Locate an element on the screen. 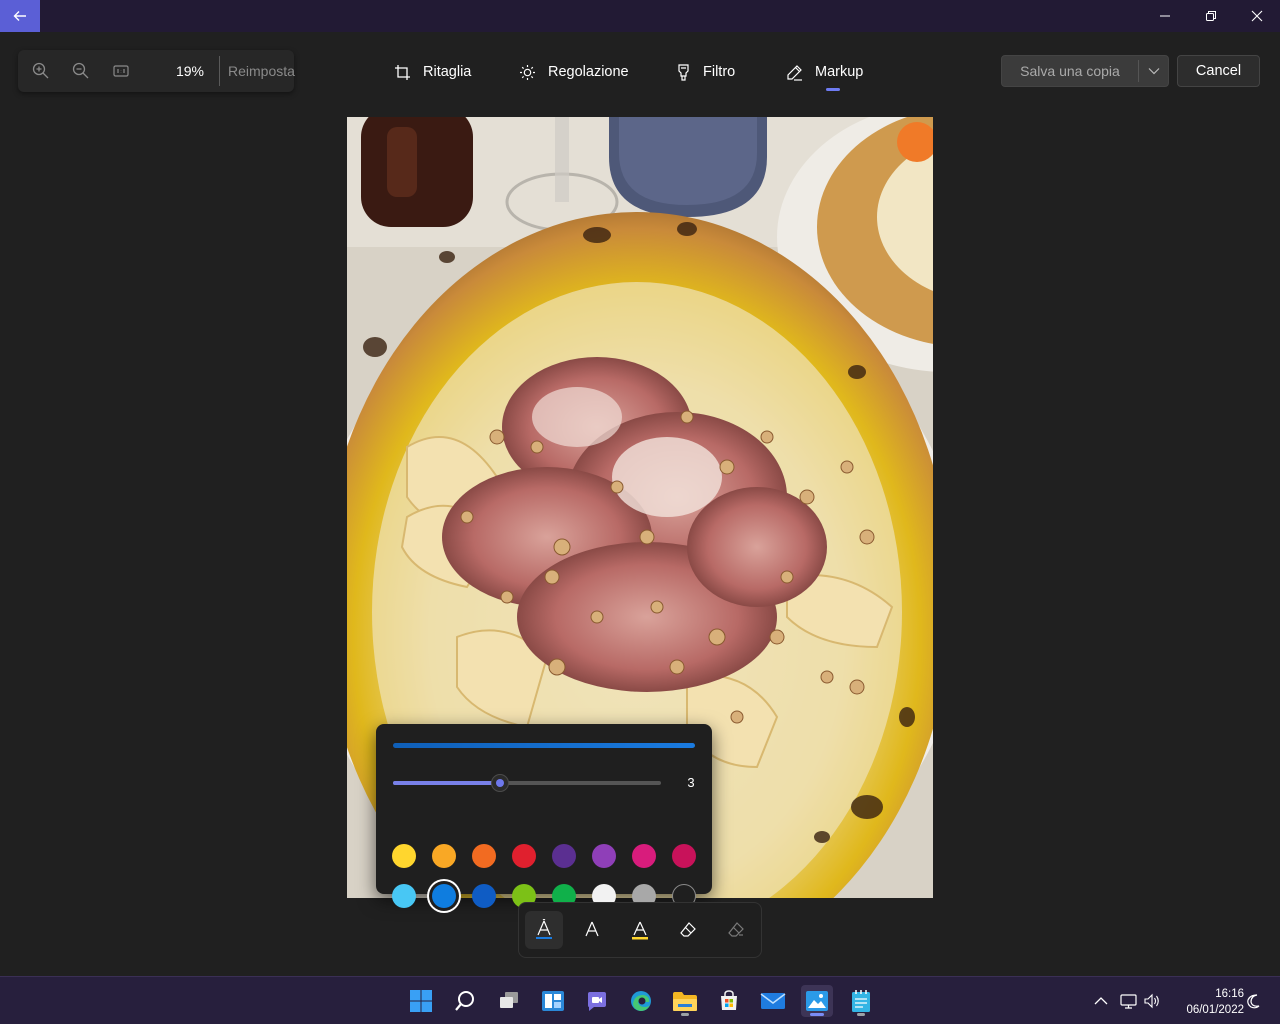  file-explorer-button is located at coordinates (685, 1001).